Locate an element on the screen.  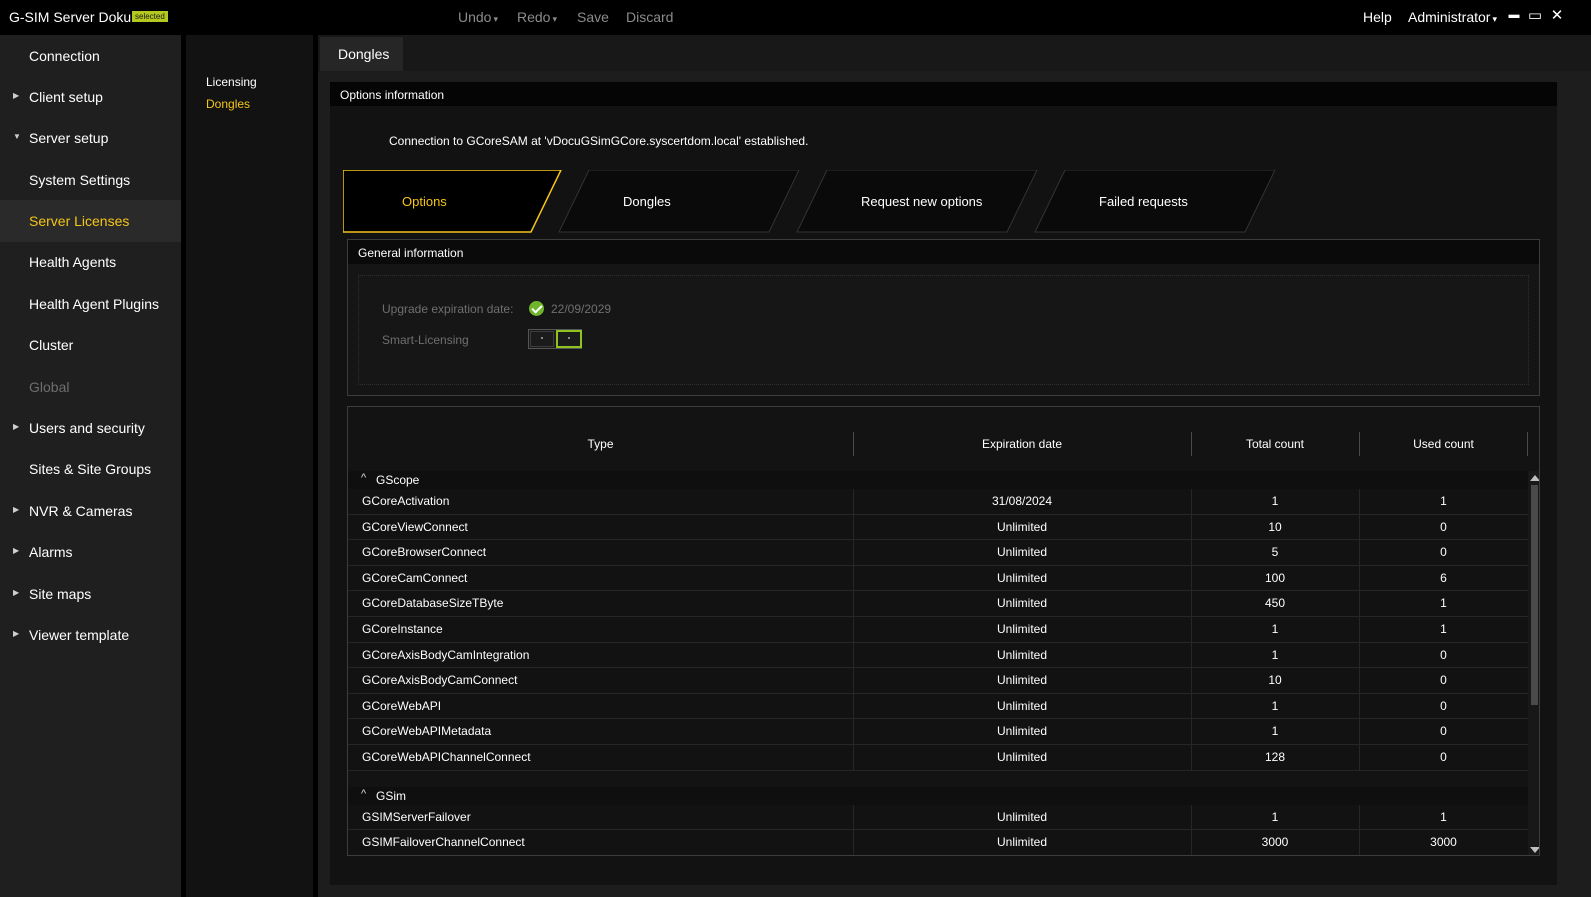
sidebar-item-viewer-template: ▶ Viewer template is located at coordinates (90, 635).